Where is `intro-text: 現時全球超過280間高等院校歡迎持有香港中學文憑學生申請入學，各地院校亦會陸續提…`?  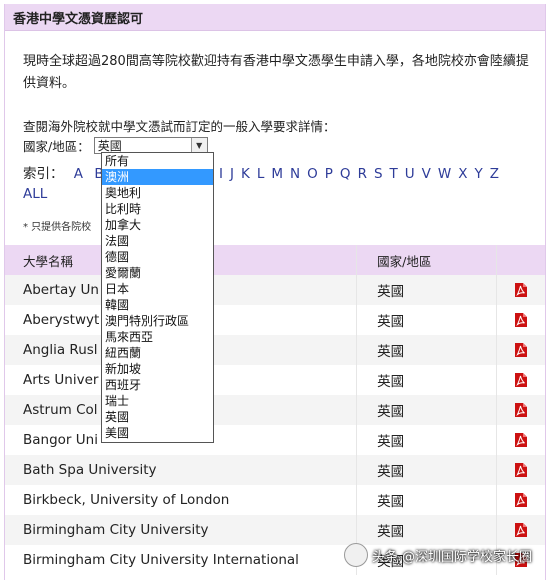
intro-text: 現時全球超過280間高等院校歡迎持有香港中學文憑學生申請入學，各地院校亦會陸續提… is located at coordinates (276, 72).